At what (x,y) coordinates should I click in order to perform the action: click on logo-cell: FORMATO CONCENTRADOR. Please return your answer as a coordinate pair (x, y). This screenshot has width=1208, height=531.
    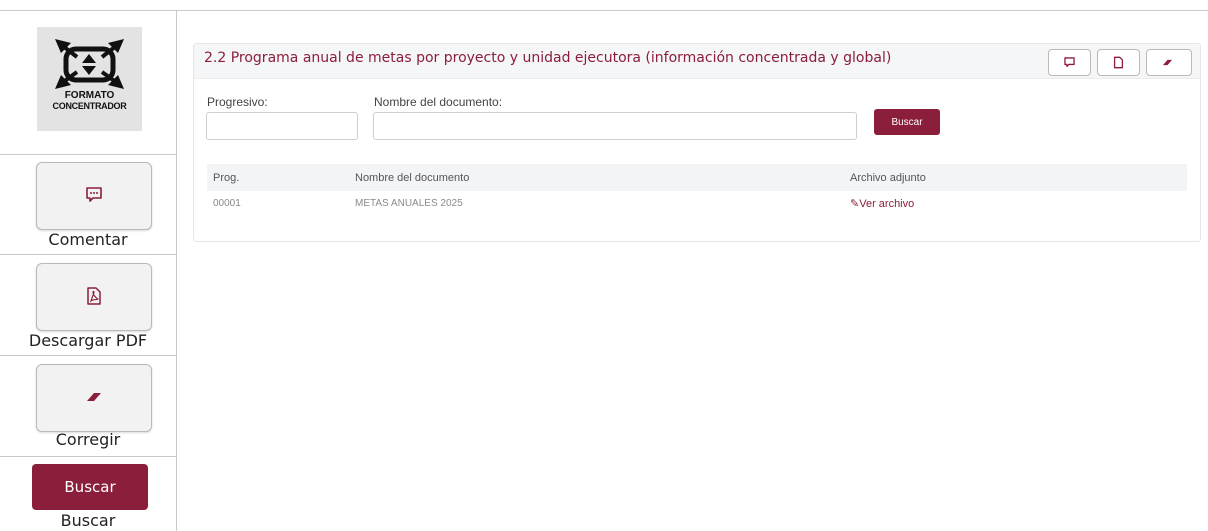
    Looking at the image, I should click on (88, 83).